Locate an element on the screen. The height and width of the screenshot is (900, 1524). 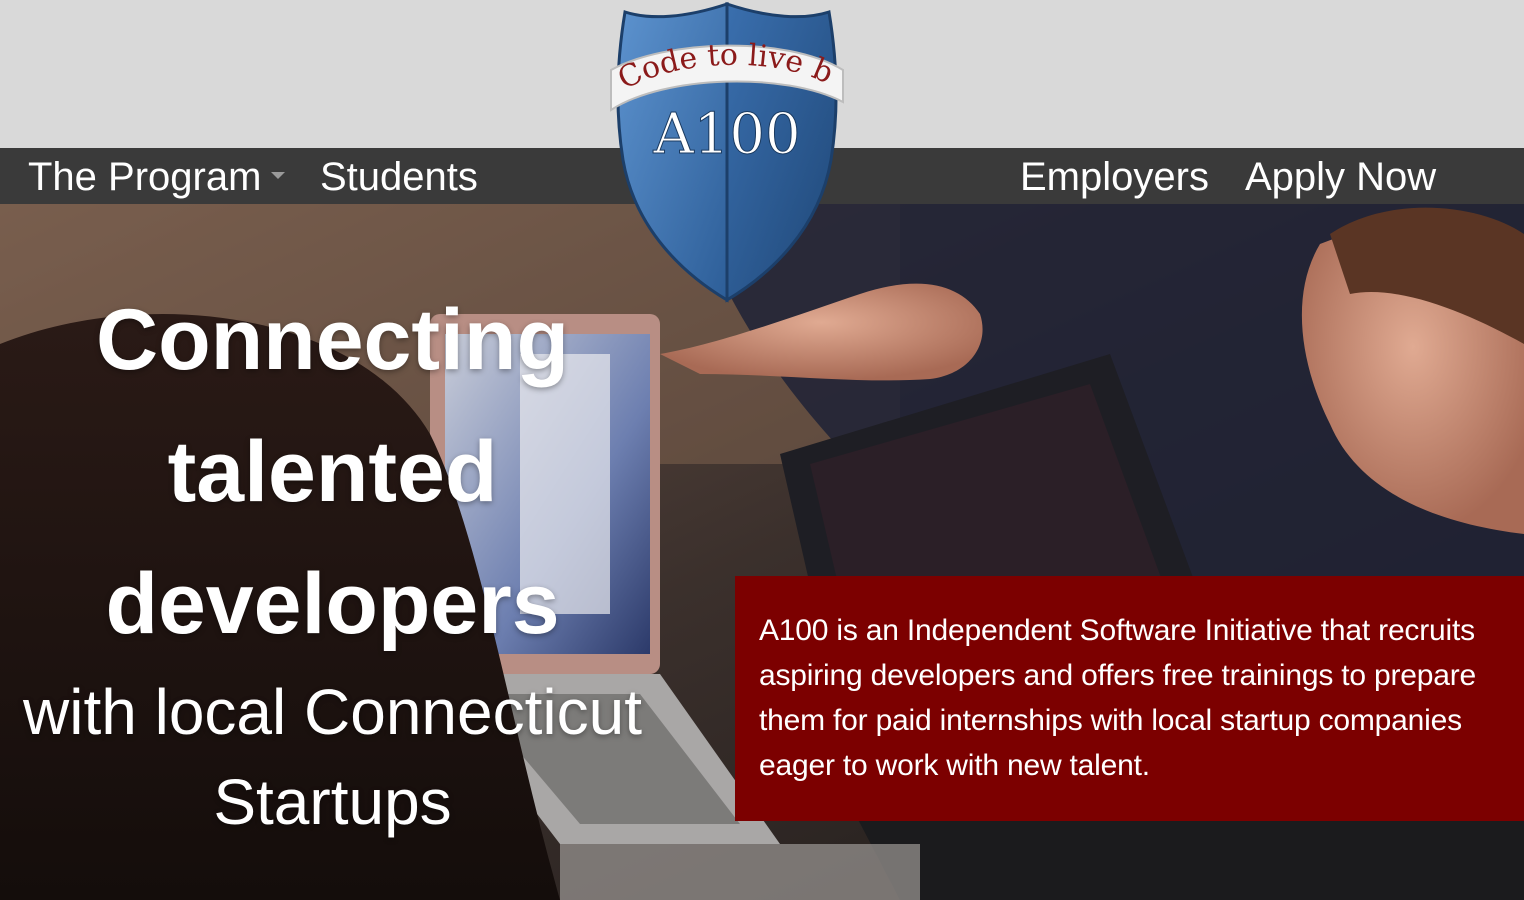
nav-students: Students is located at coordinates (399, 176).